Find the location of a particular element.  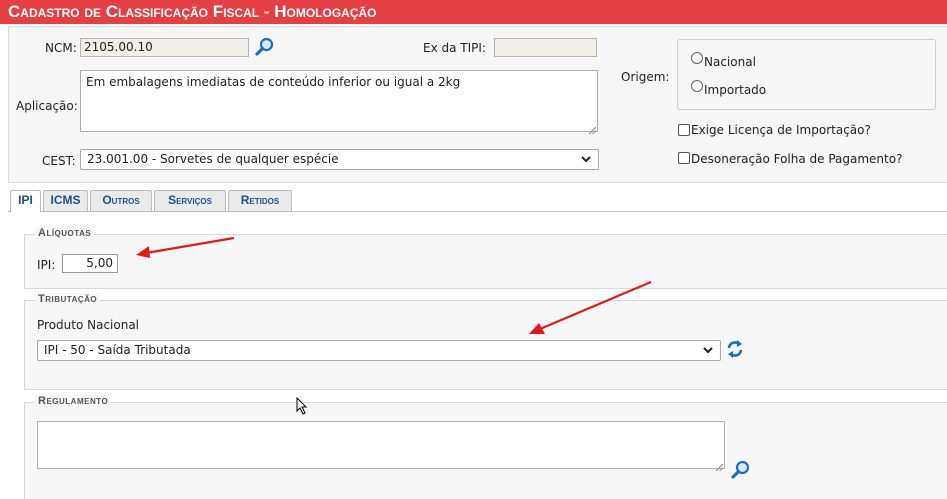

origem-radio-group is located at coordinates (806, 74).